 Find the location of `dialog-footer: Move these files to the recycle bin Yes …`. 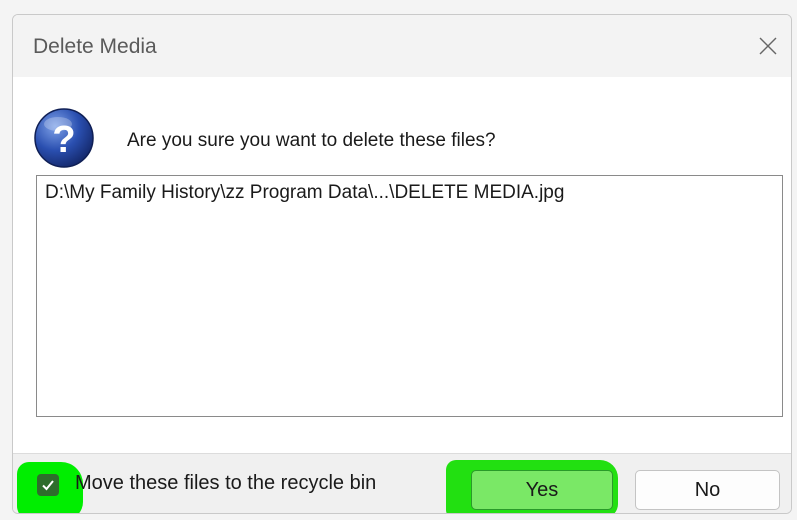

dialog-footer: Move these files to the recycle bin Yes … is located at coordinates (402, 483).